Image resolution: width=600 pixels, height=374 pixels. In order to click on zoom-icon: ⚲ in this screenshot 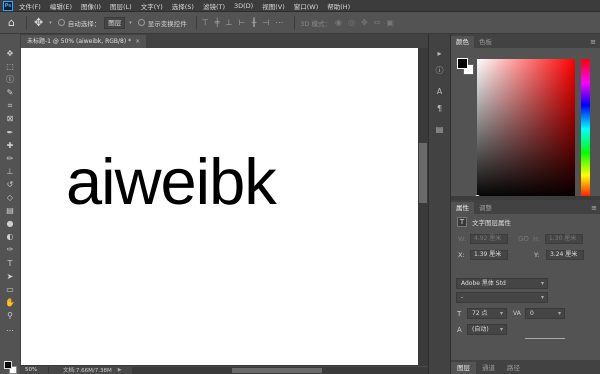, I will do `click(10, 315)`.